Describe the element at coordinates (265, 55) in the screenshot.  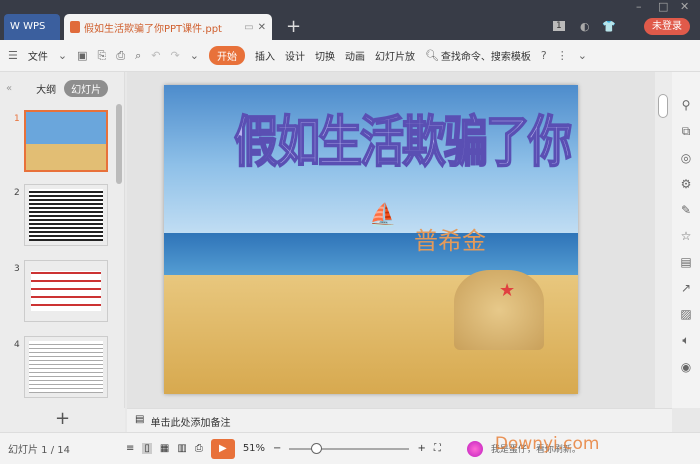
I see `tab-insert: 插入` at that location.